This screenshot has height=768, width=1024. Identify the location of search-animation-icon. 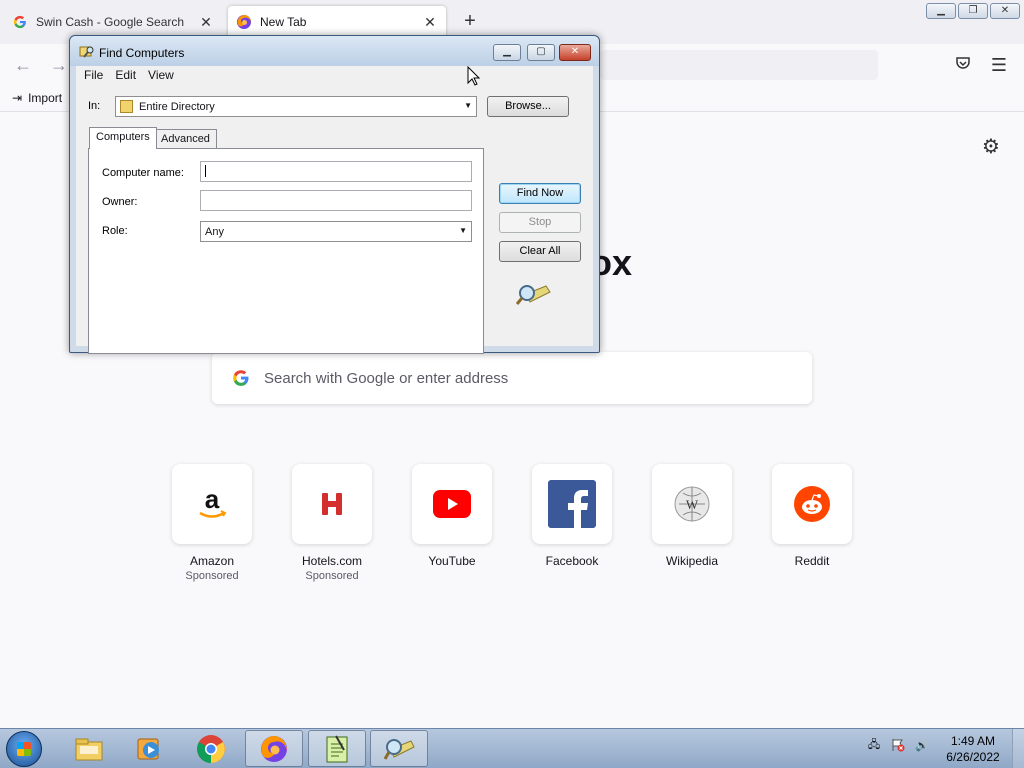
(533, 295).